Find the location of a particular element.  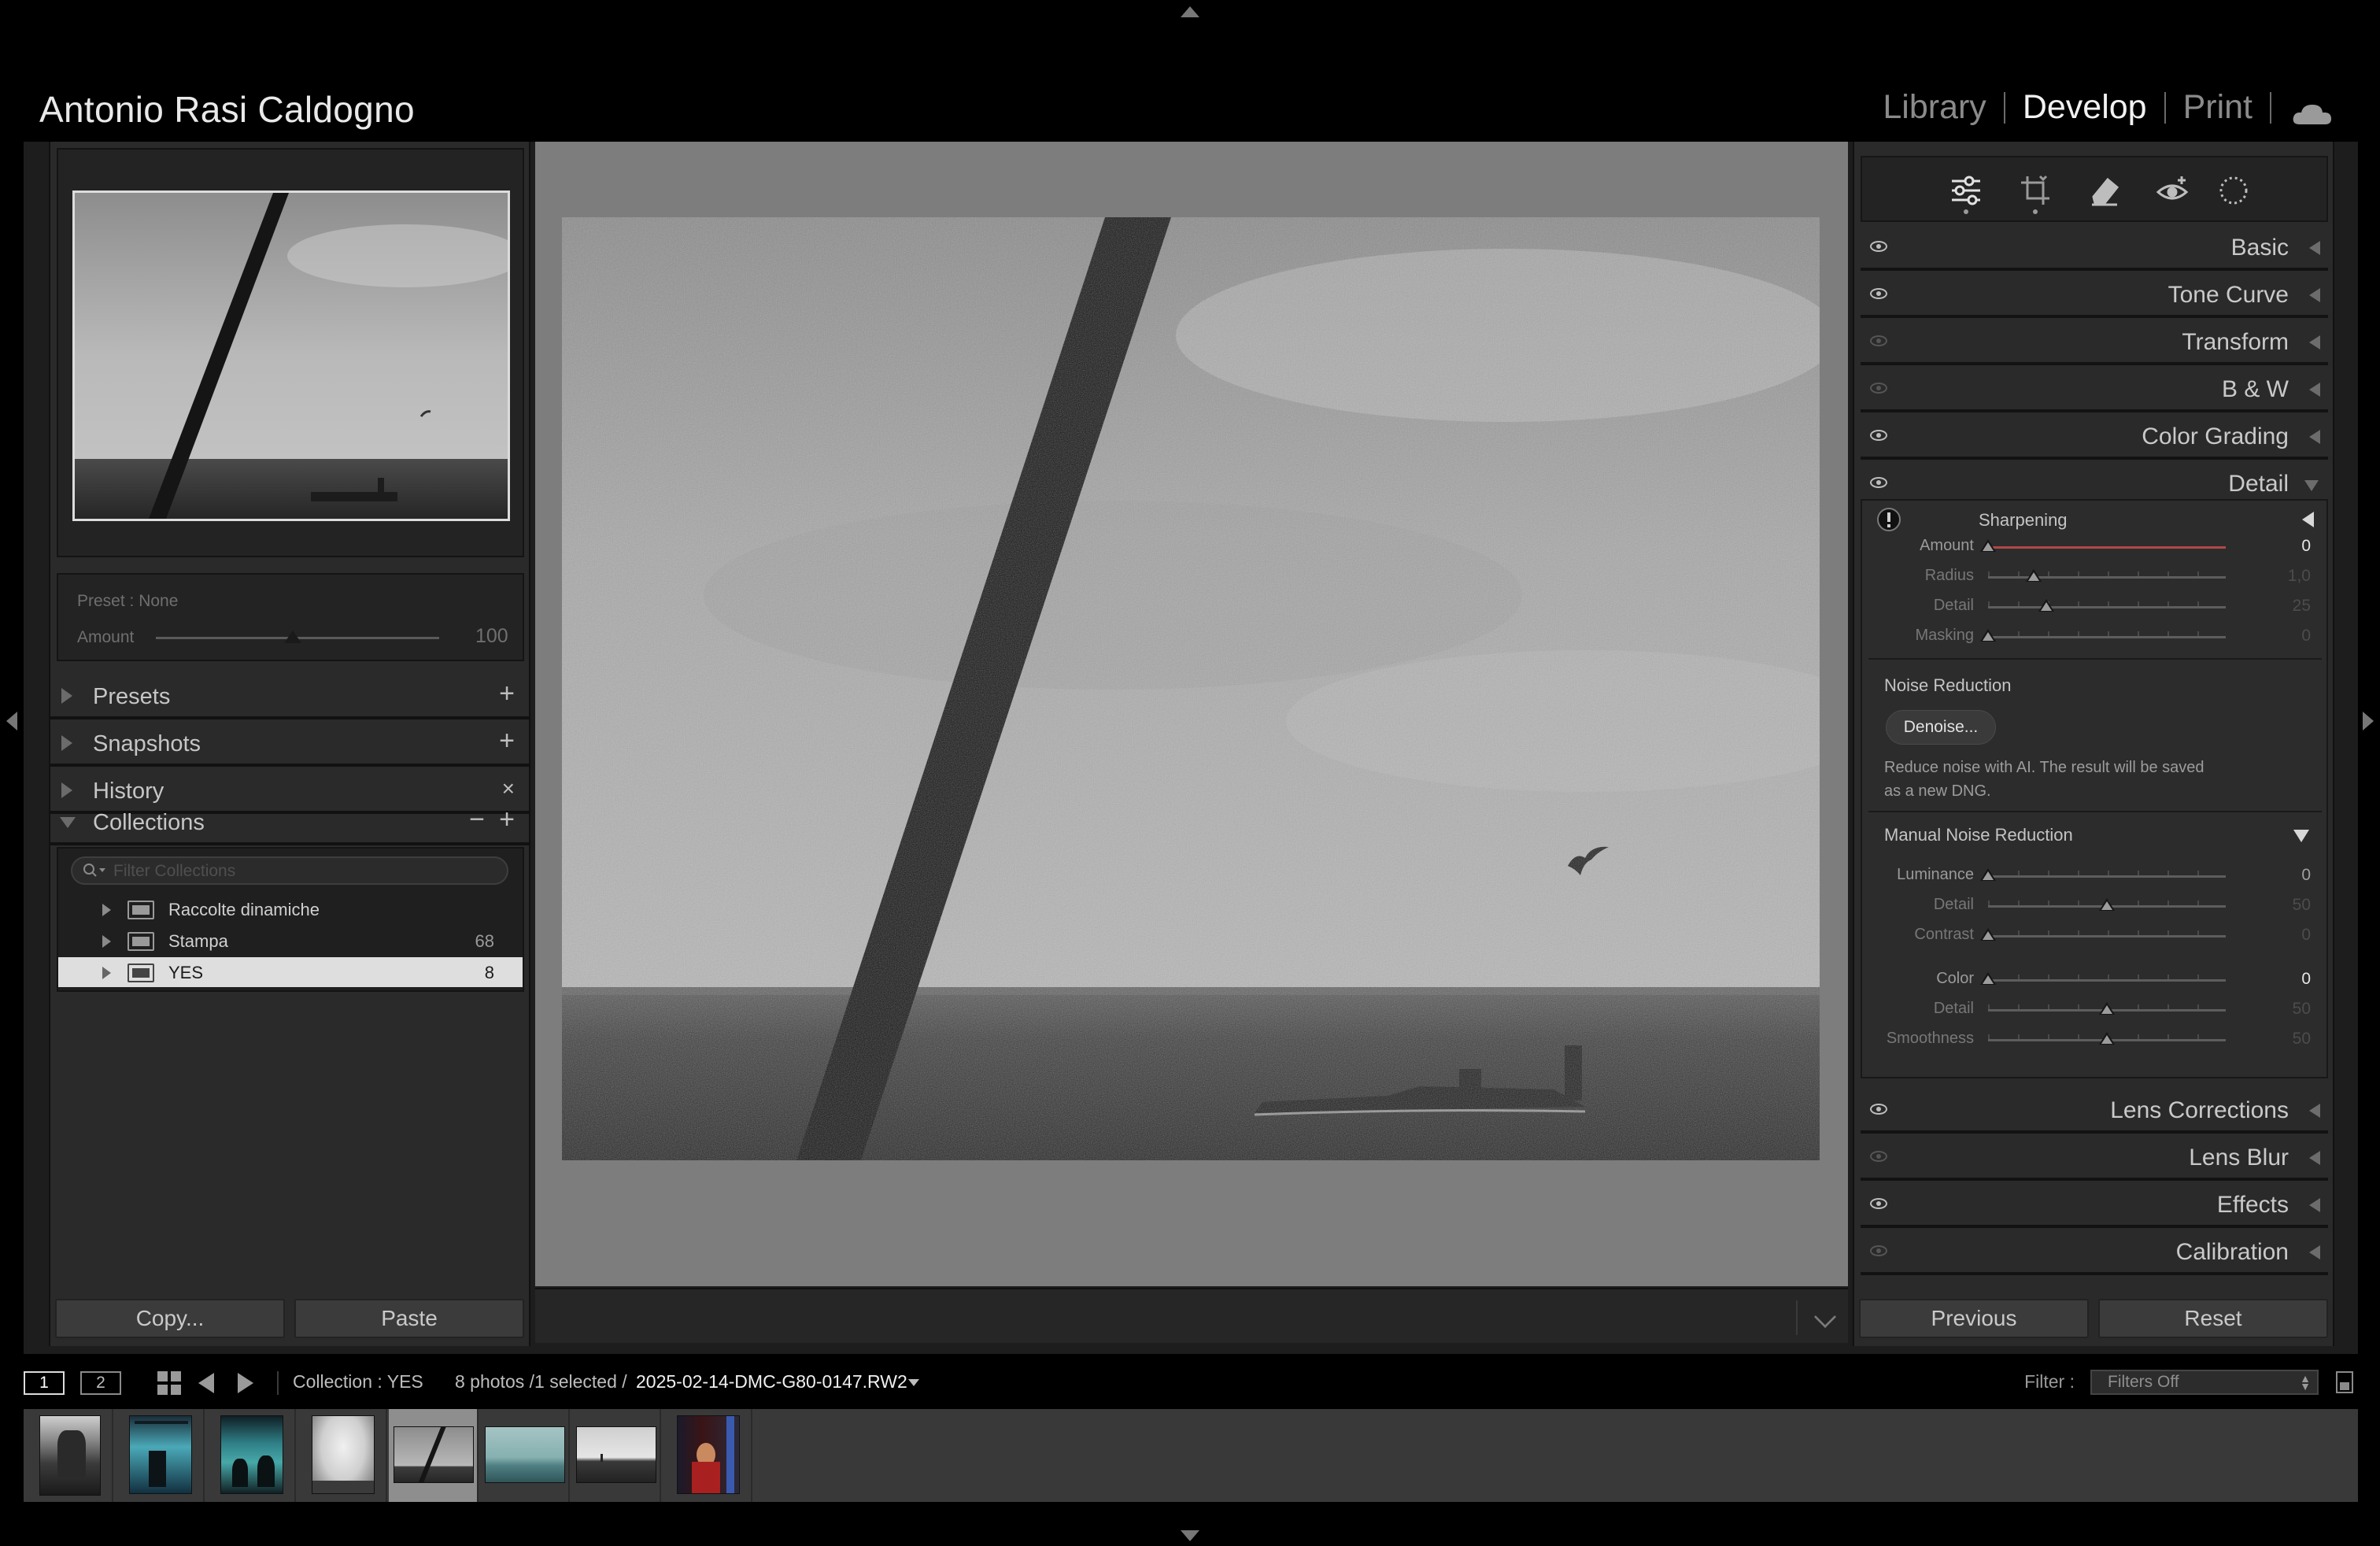

edit-sliders-icon is located at coordinates (1966, 190).